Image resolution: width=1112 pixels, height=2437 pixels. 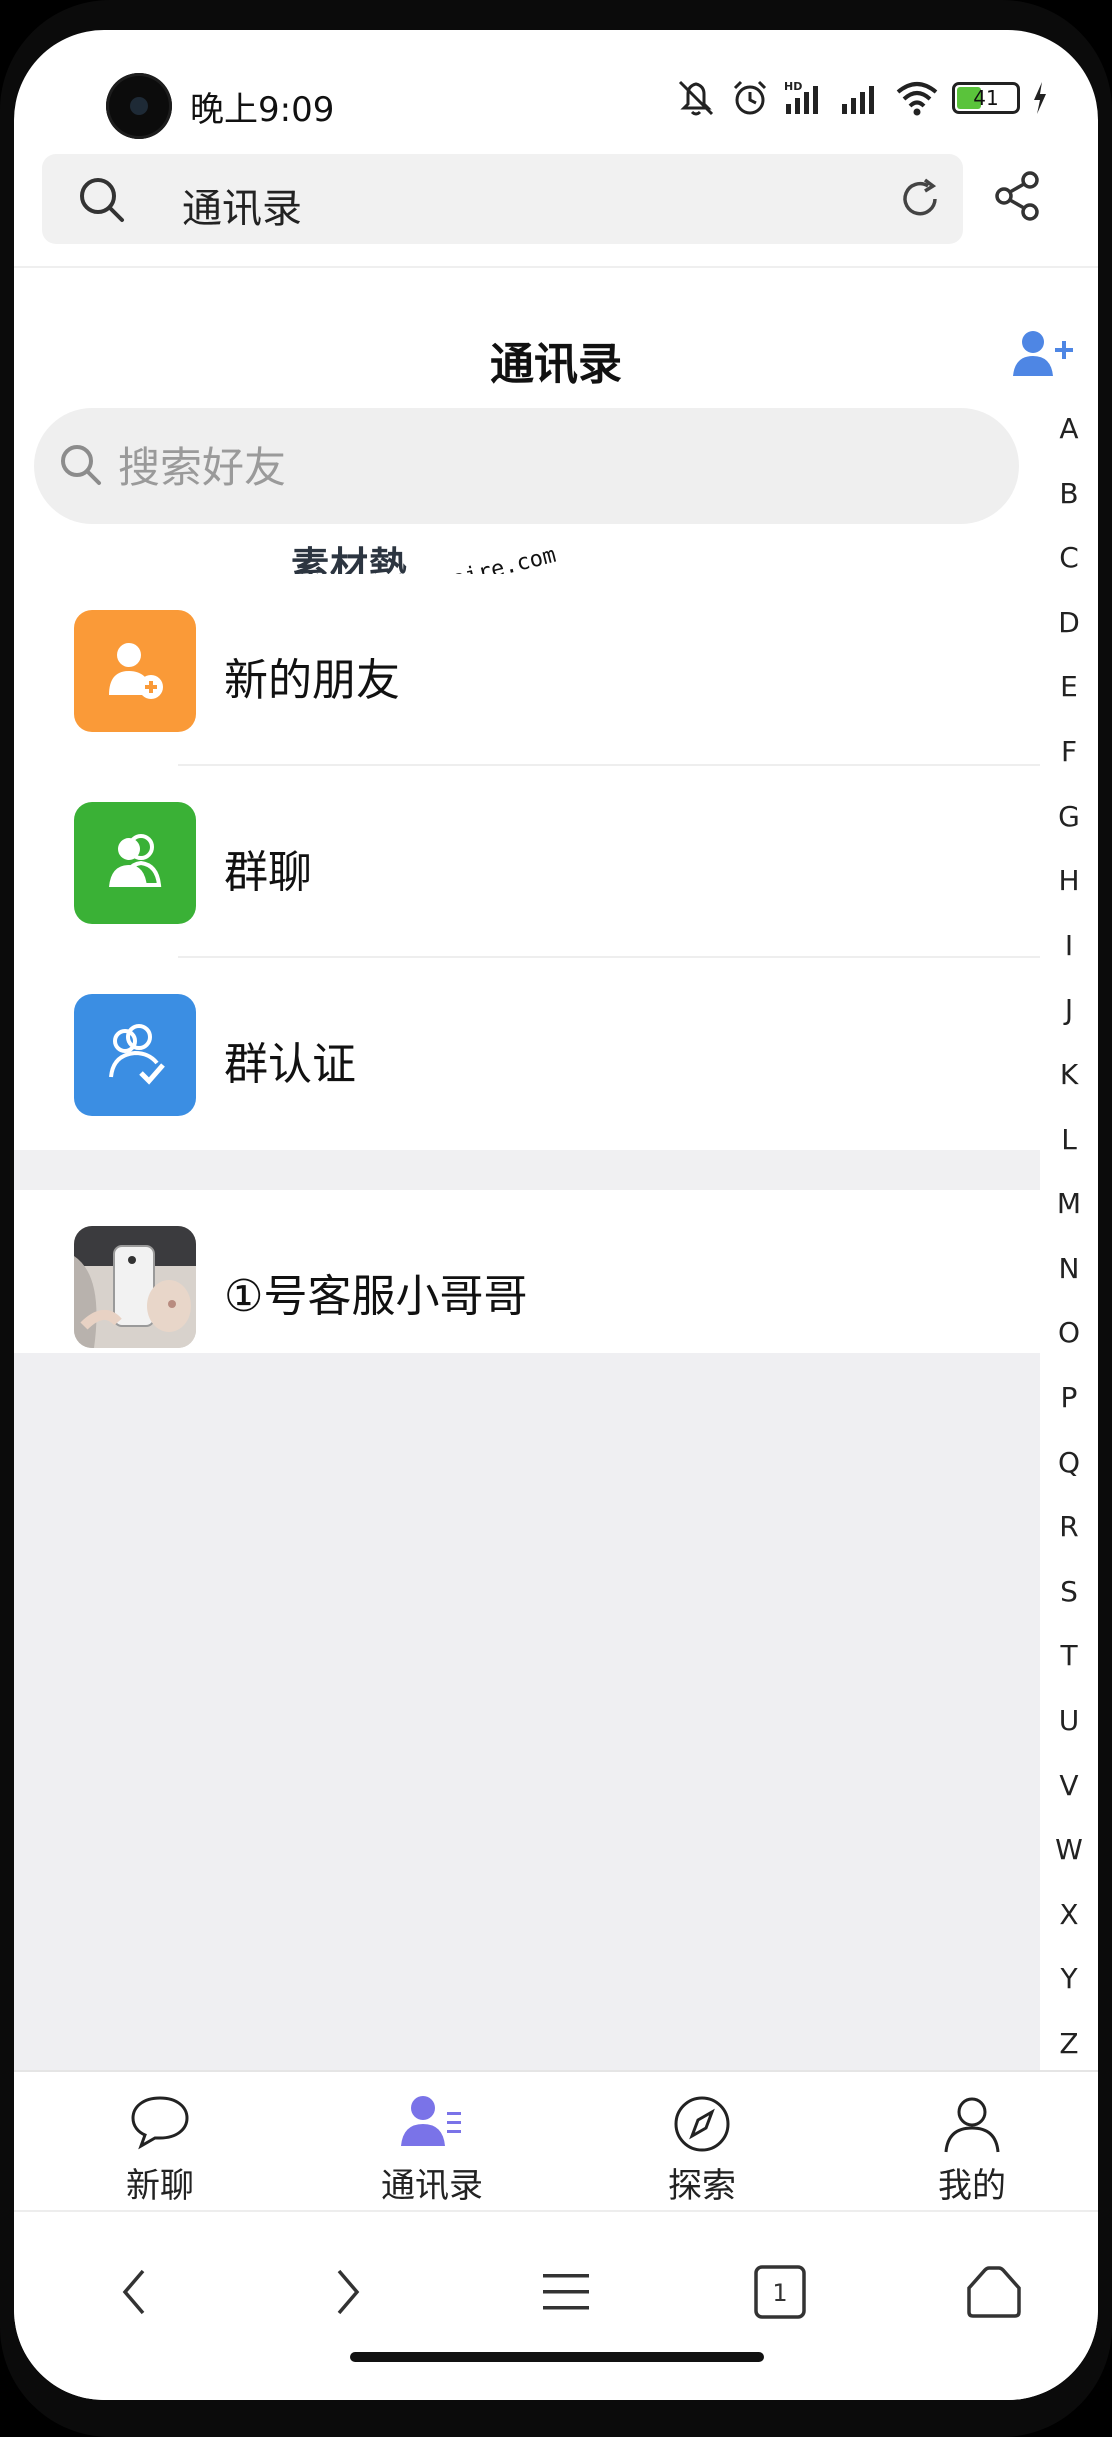 I want to click on index-letter-k: K, so click(x=1069, y=1074).